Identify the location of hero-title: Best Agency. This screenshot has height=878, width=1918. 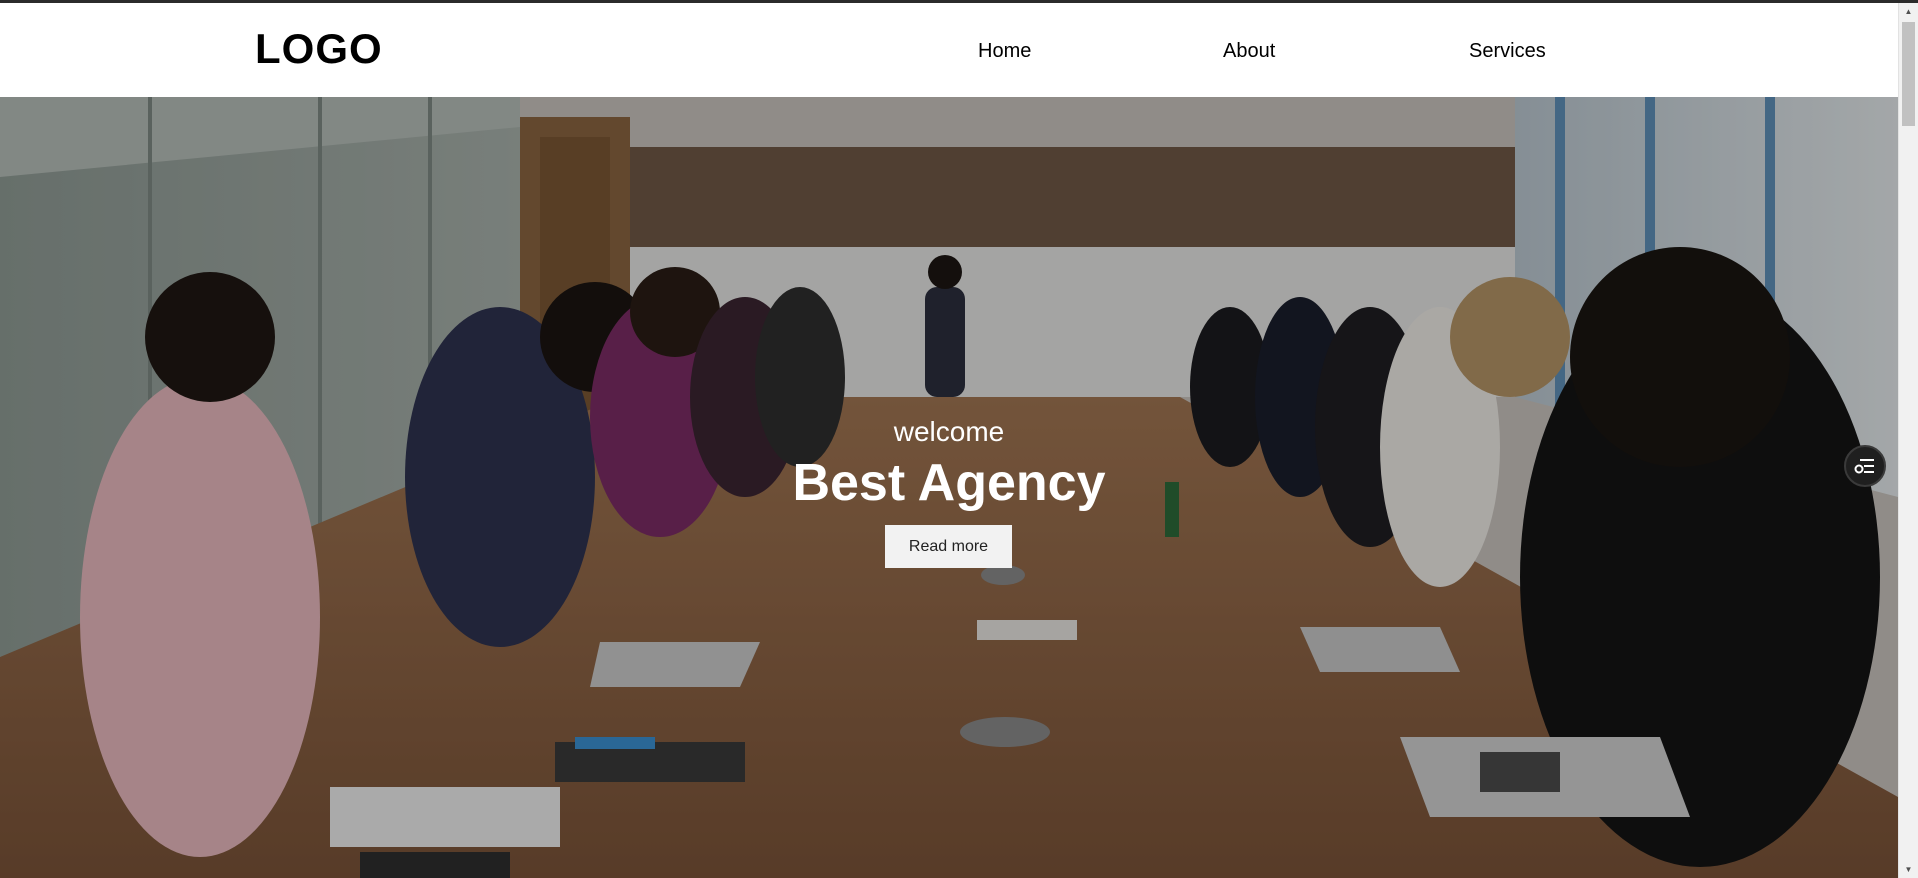
(949, 483).